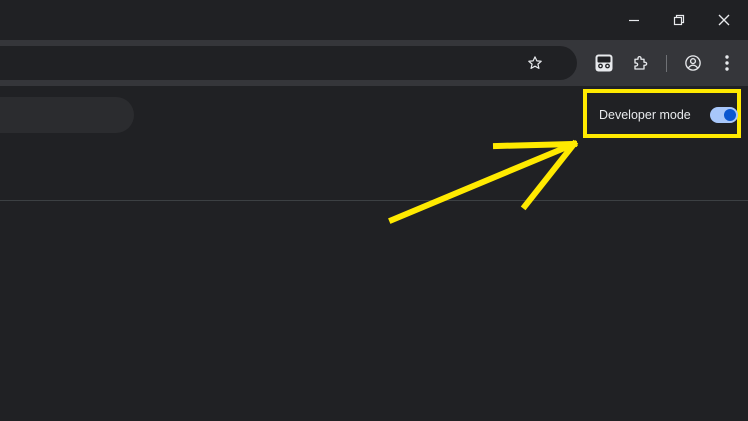 This screenshot has width=748, height=421. I want to click on tampermonkey-extension-button, so click(604, 63).